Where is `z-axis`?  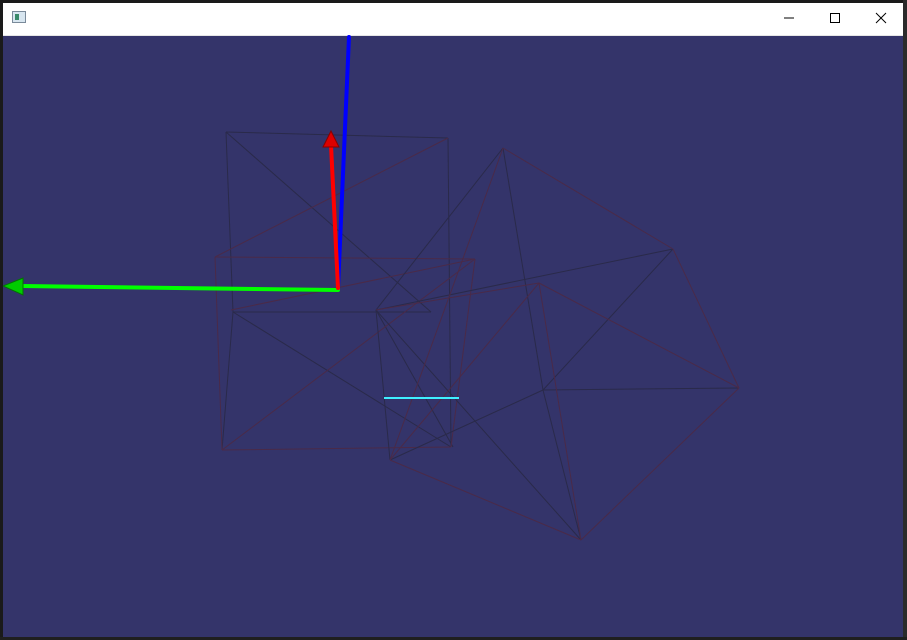
z-axis is located at coordinates (343, 162).